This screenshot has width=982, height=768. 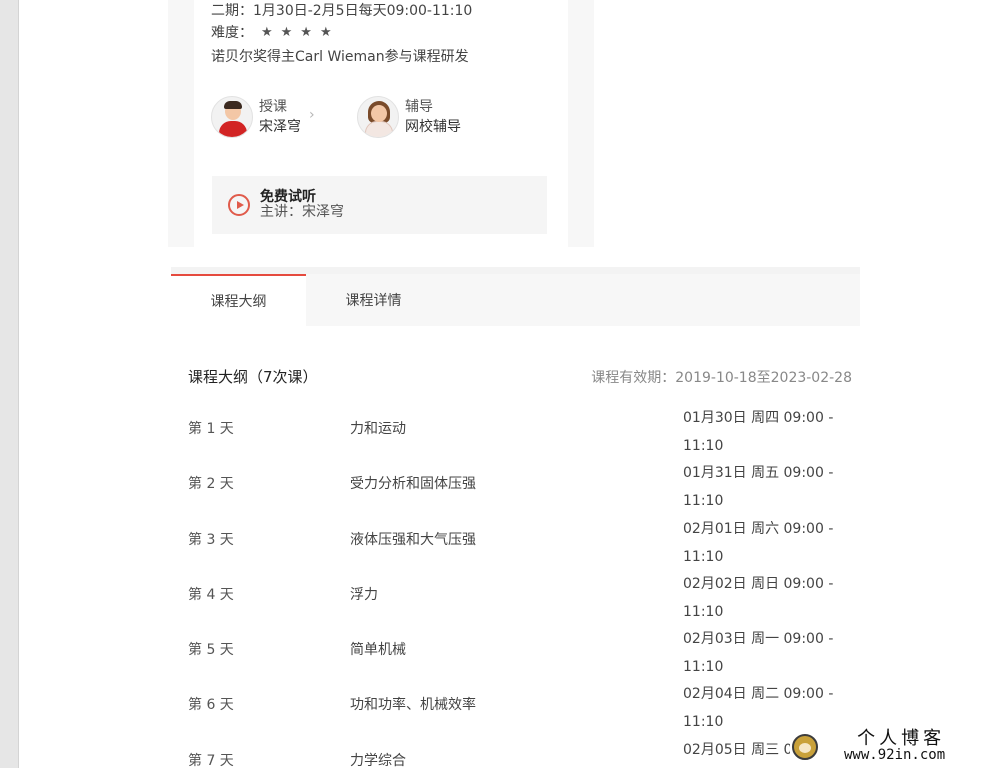 I want to click on schedule-topic: 受力分析和固体压强, so click(x=413, y=484).